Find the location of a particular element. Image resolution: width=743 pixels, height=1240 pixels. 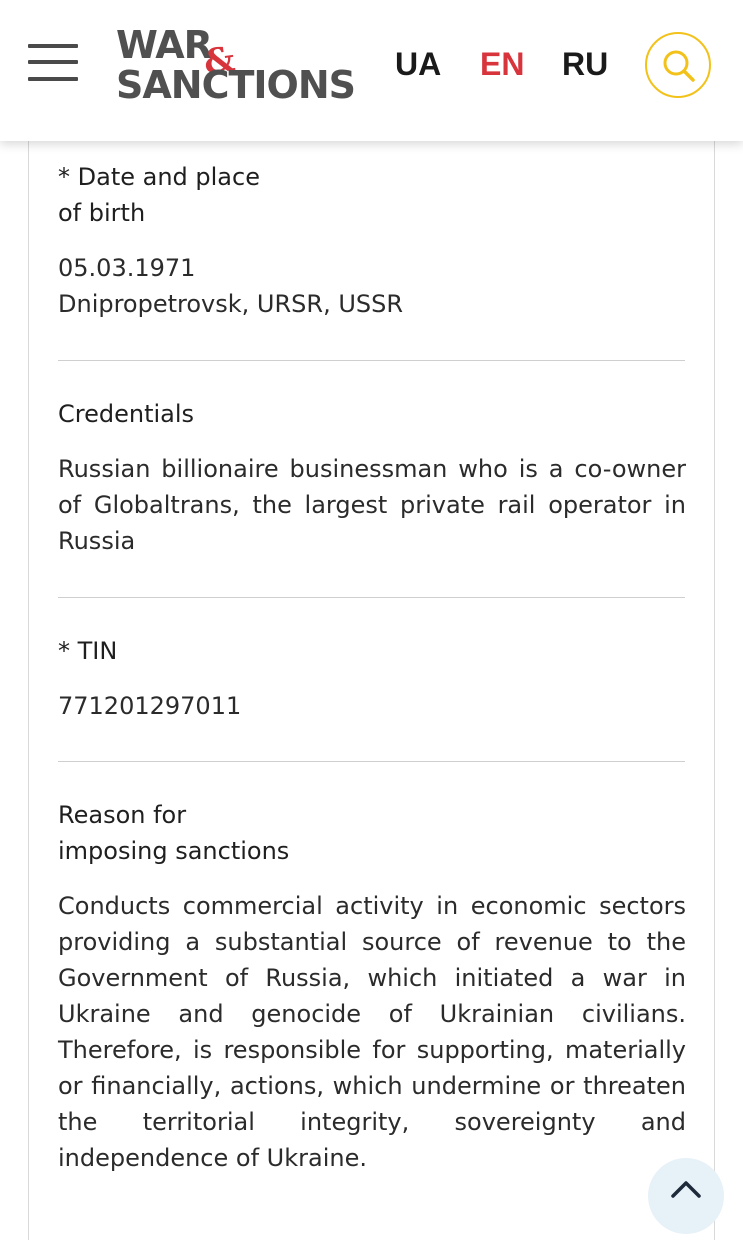

reason-label-line1: Reason for is located at coordinates (122, 815).